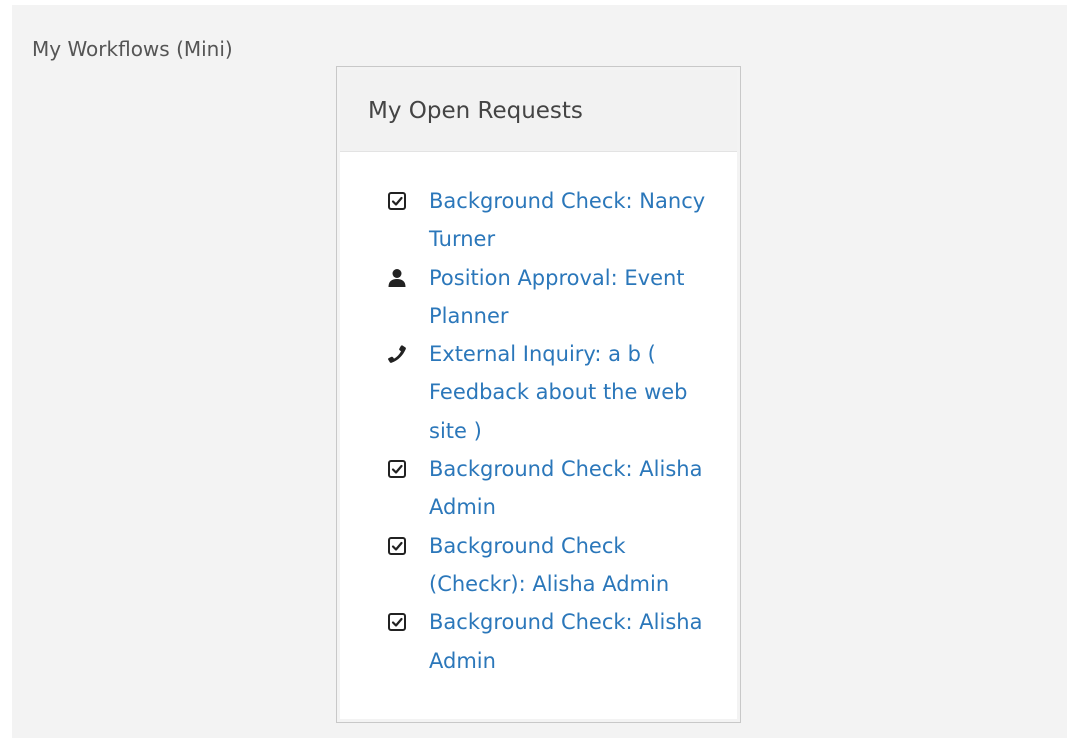  I want to click on user-icon, so click(397, 277).